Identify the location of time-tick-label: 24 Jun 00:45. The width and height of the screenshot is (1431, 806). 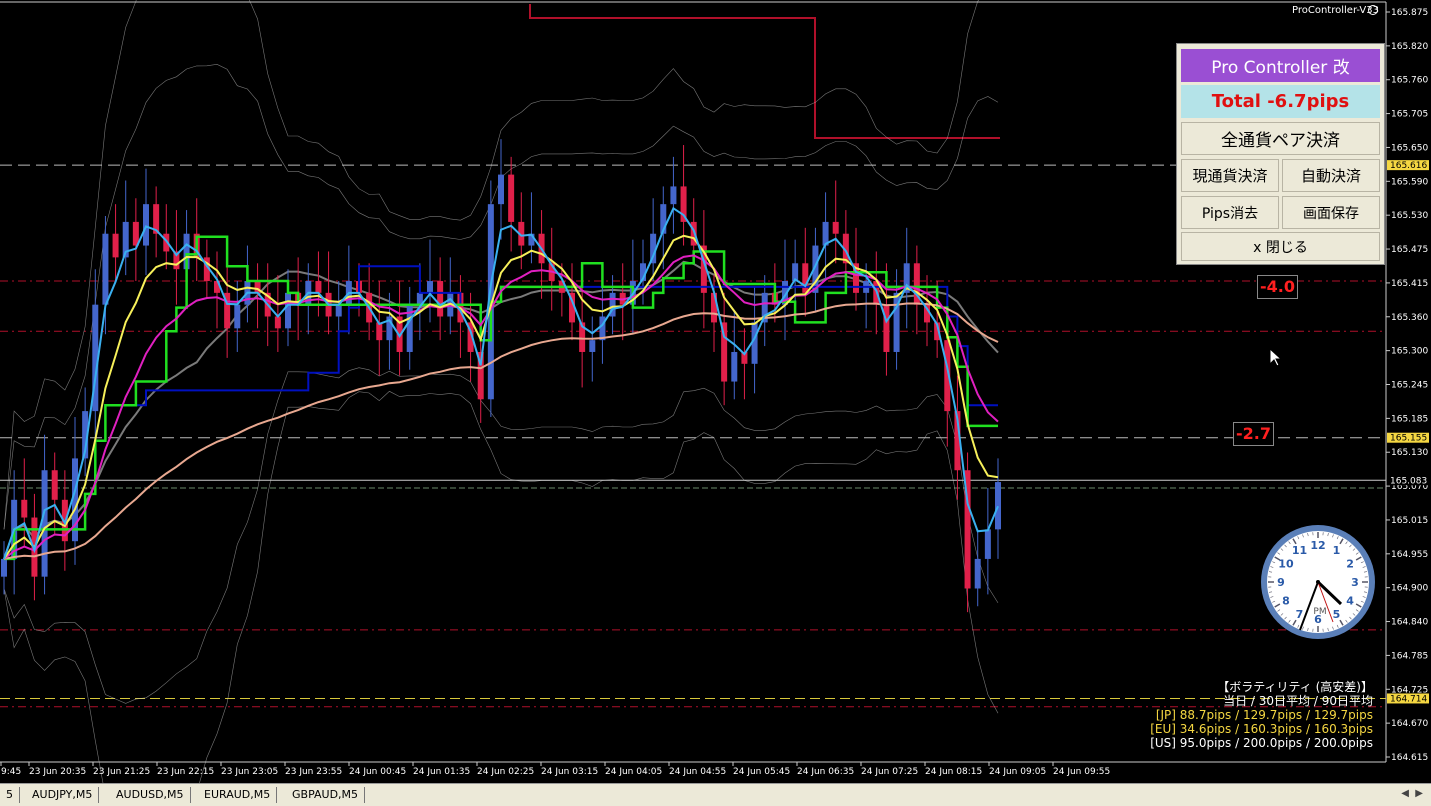
(377, 772).